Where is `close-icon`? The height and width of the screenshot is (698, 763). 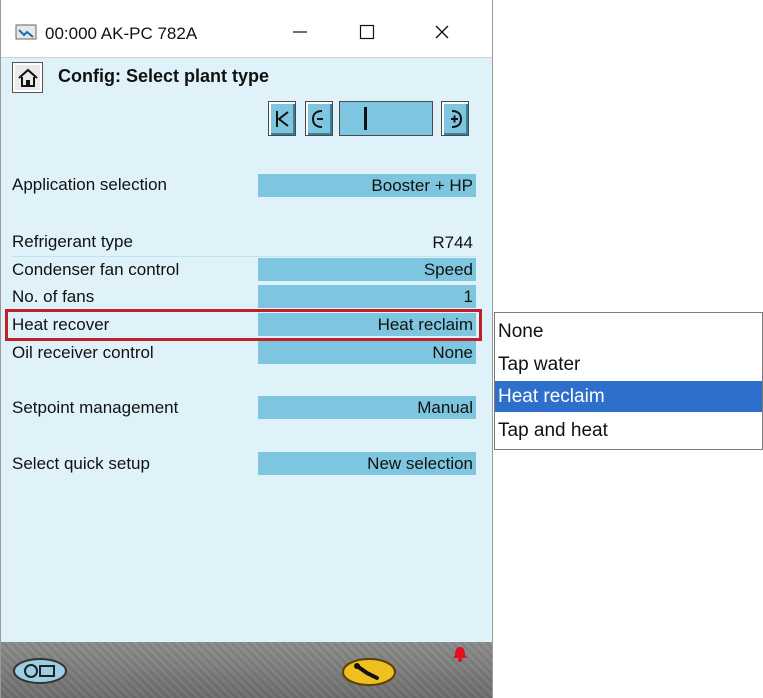 close-icon is located at coordinates (442, 32).